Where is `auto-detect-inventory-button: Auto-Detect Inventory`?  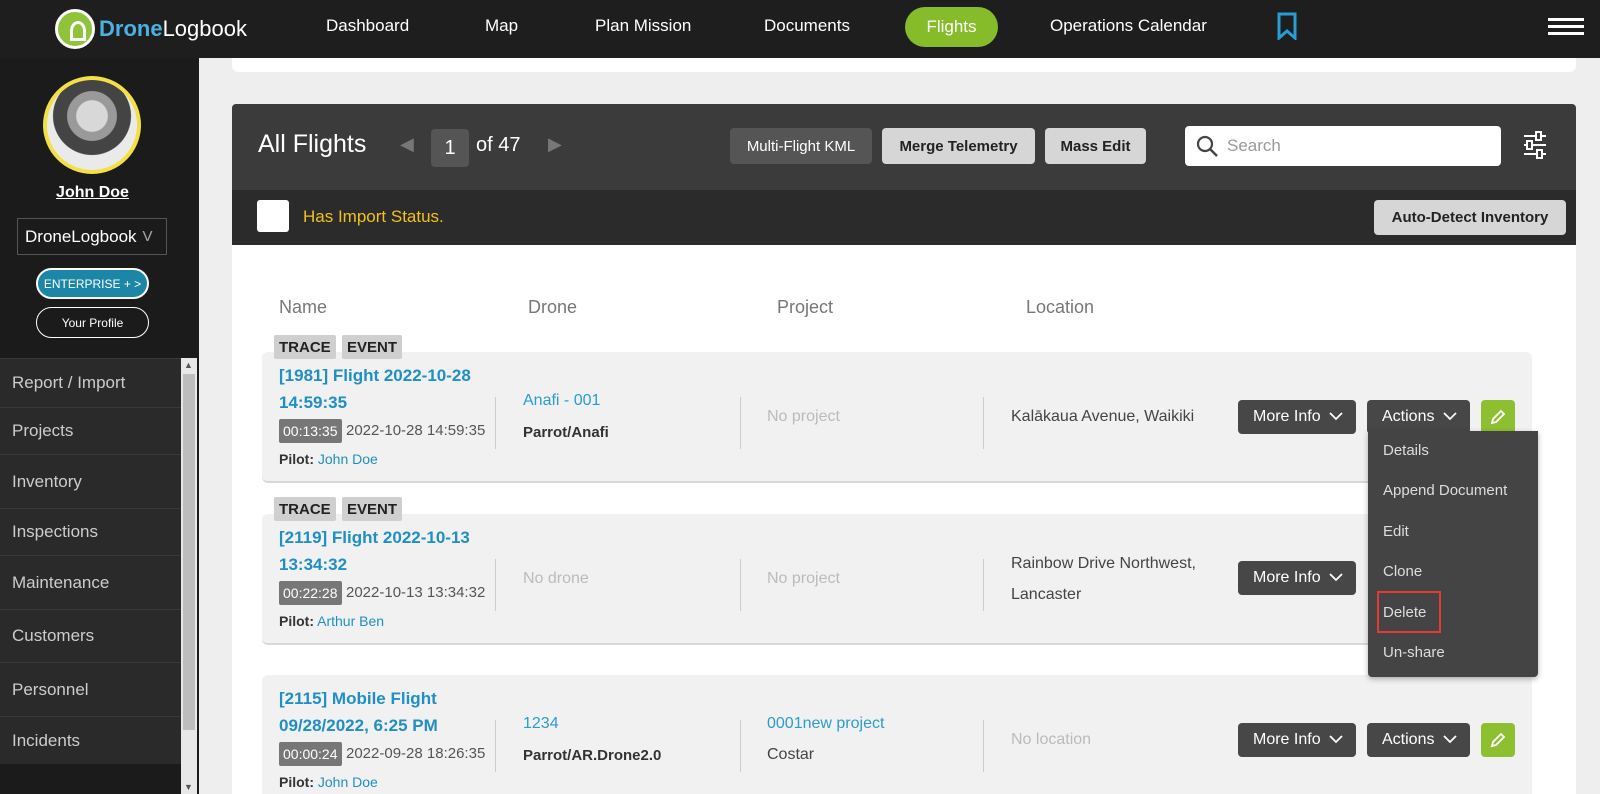 auto-detect-inventory-button: Auto-Detect Inventory is located at coordinates (1470, 217).